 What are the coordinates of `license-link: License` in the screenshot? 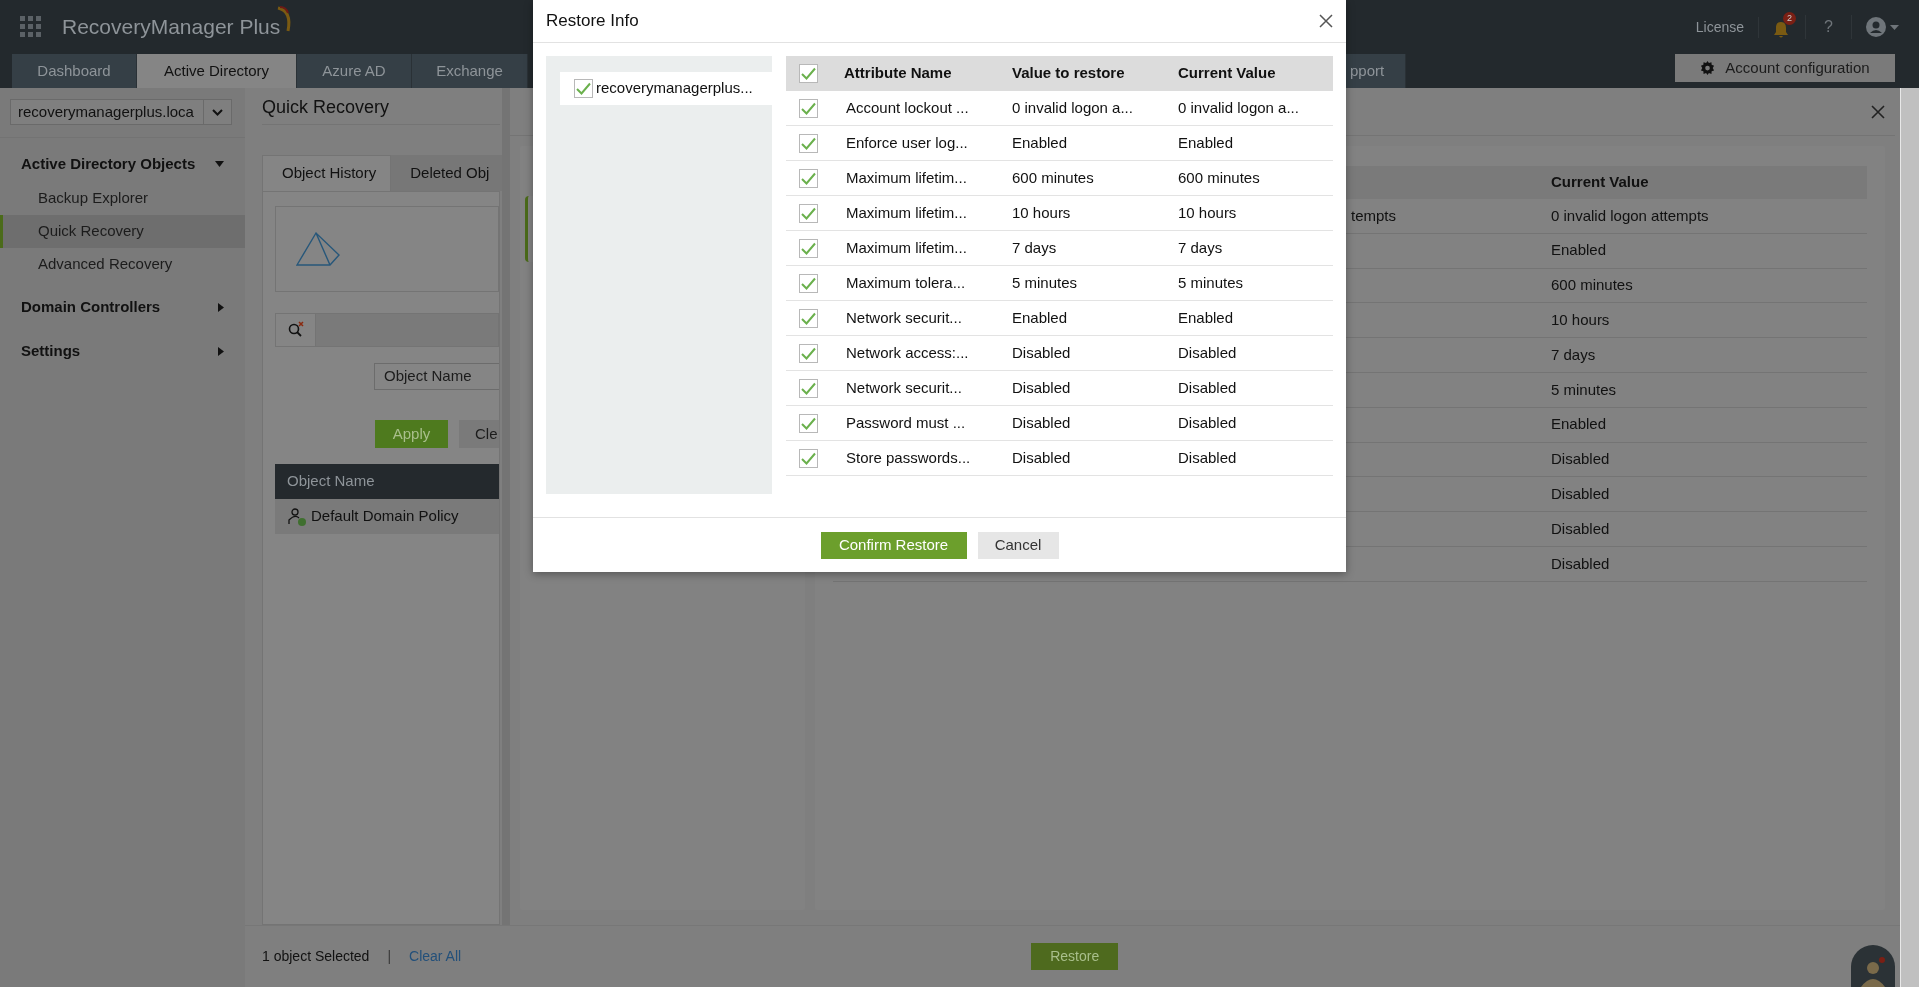 It's located at (1720, 27).